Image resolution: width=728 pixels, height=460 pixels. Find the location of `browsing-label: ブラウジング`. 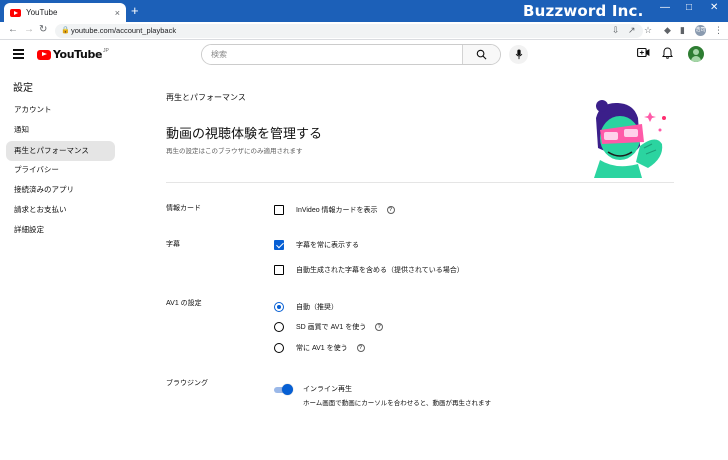

browsing-label: ブラウジング is located at coordinates (187, 383).